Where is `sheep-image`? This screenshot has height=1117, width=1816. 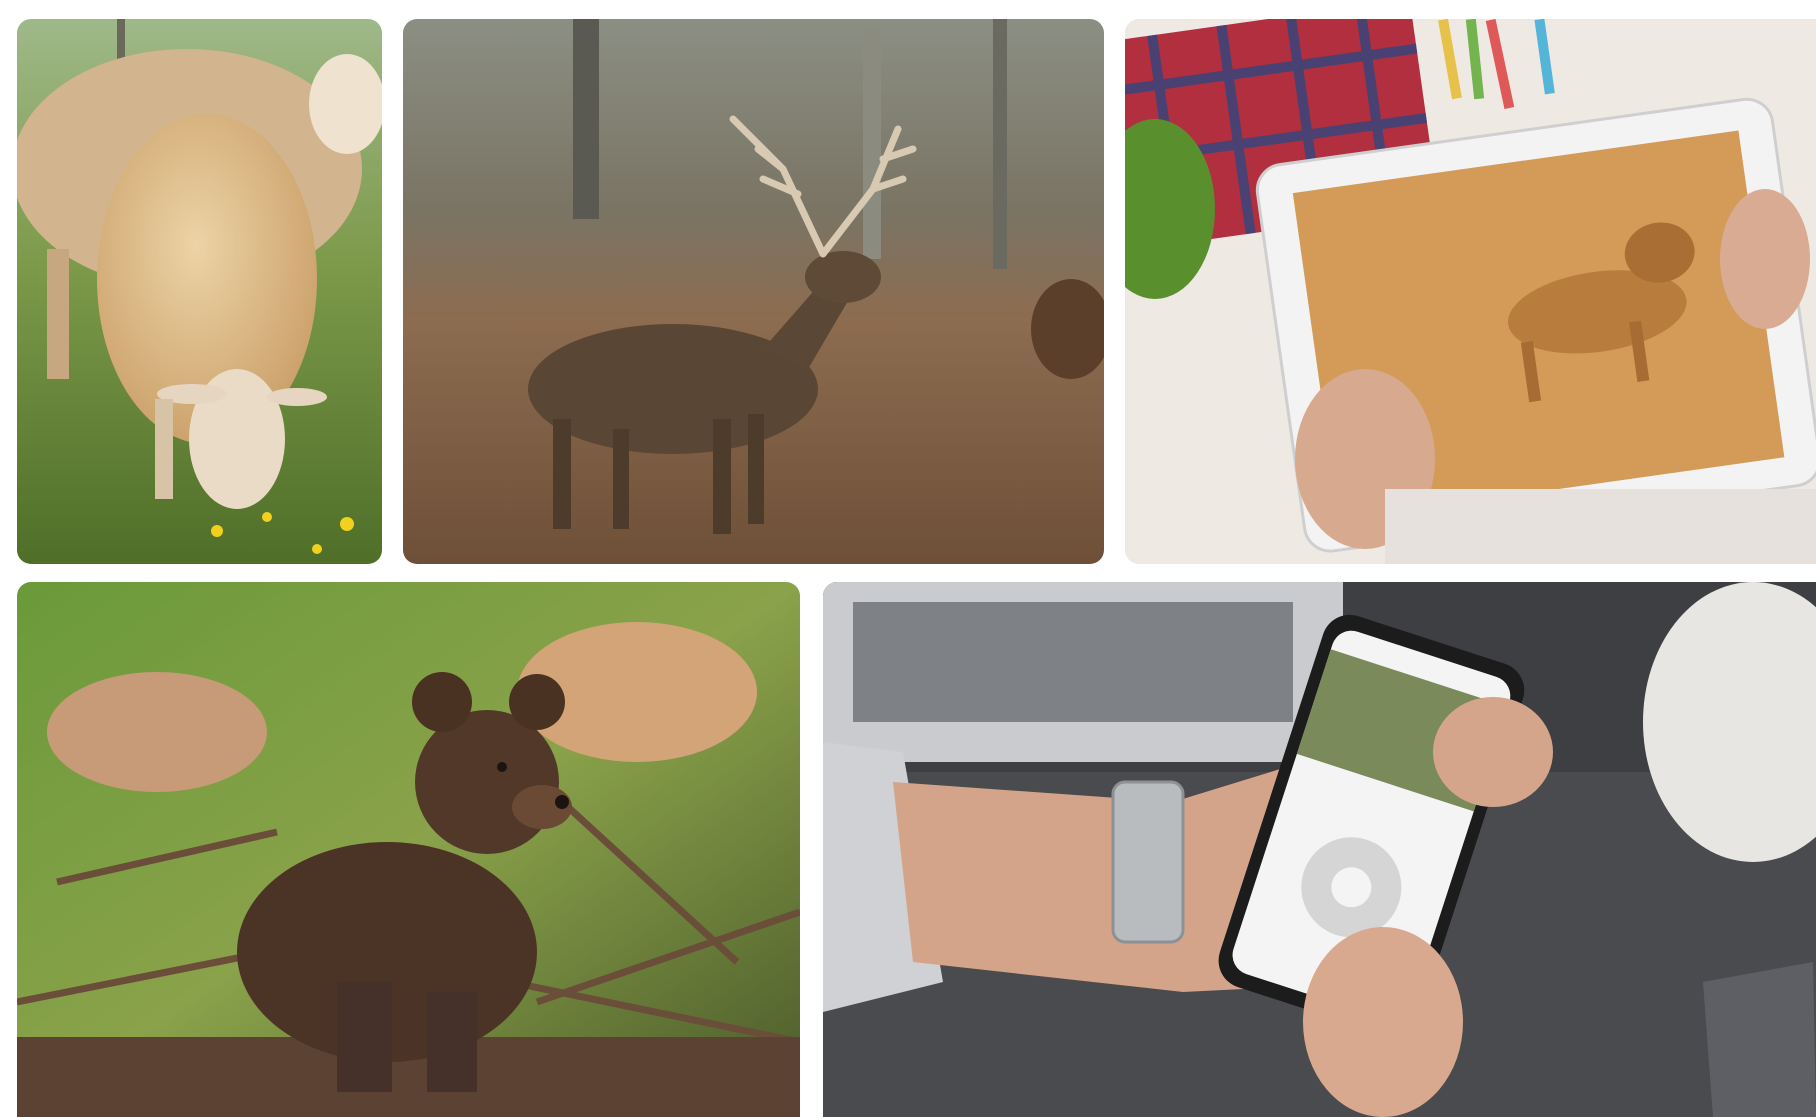 sheep-image is located at coordinates (199, 291).